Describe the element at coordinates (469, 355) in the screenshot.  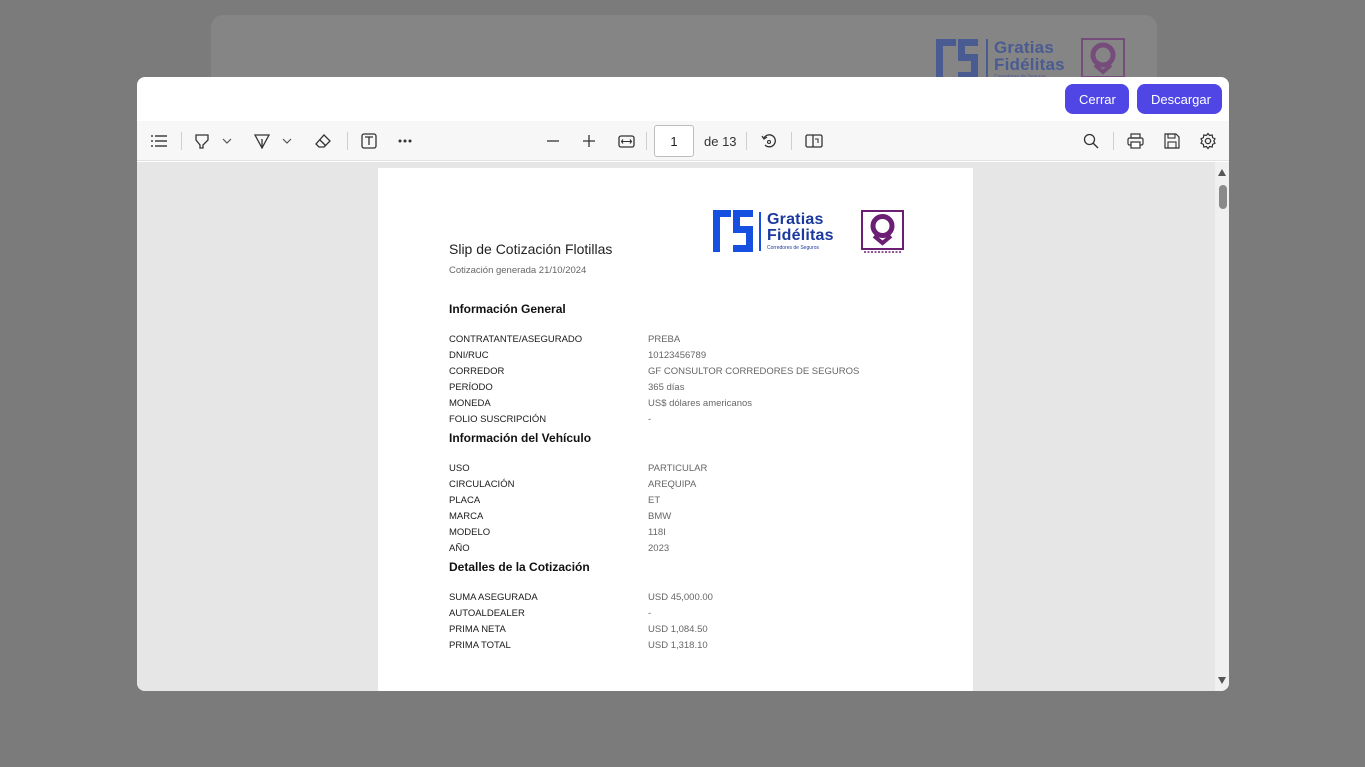
I see `row-label: DNI/RUC` at that location.